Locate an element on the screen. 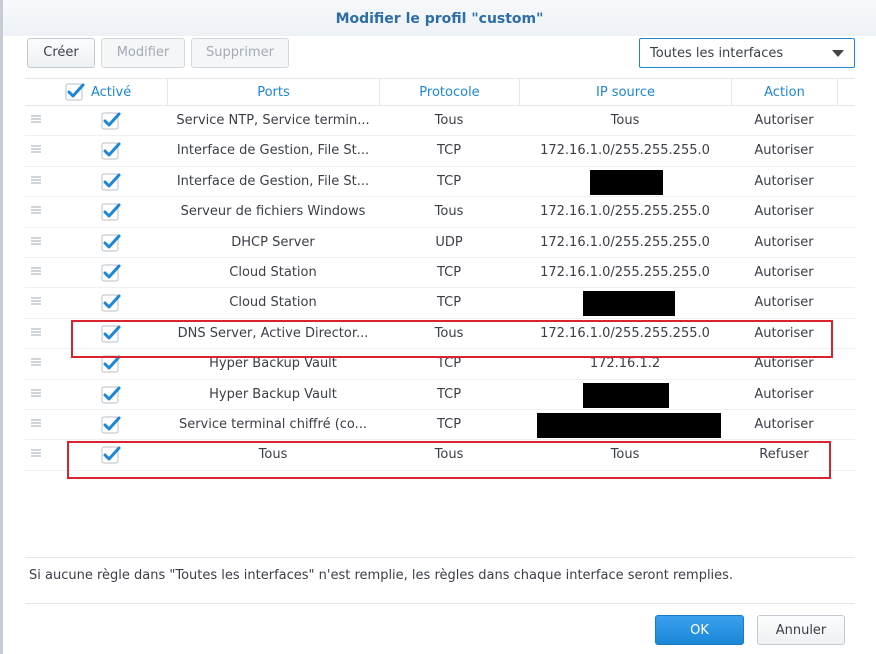 The height and width of the screenshot is (654, 876). header-enabled: Activé is located at coordinates (96, 92).